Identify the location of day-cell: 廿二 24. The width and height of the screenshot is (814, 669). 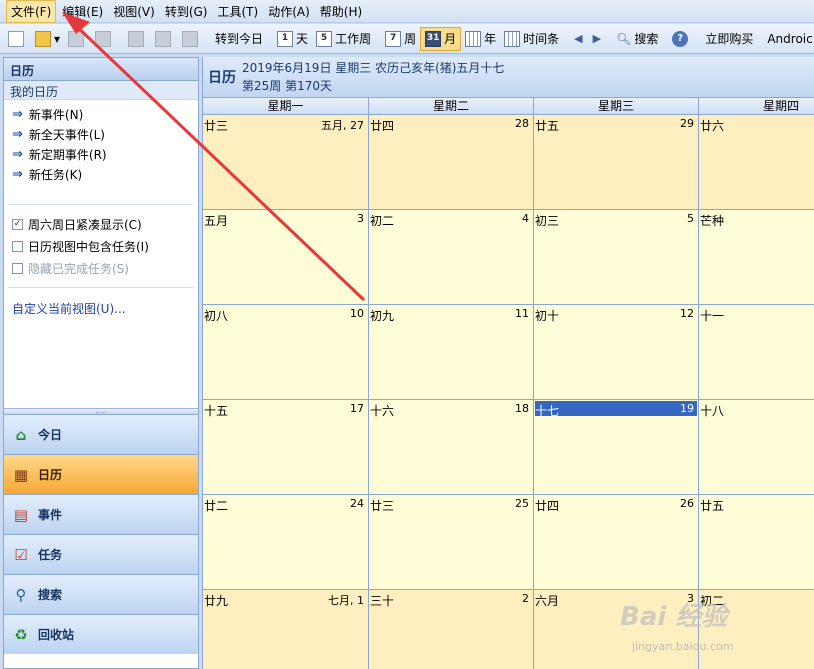
(286, 542).